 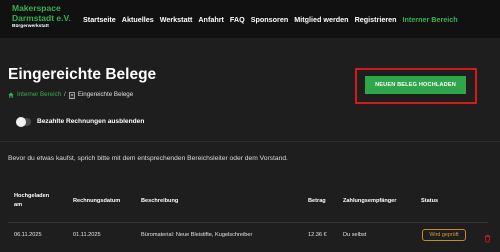 What do you see at coordinates (317, 201) in the screenshot?
I see `col-header-amount: Betrag` at bounding box center [317, 201].